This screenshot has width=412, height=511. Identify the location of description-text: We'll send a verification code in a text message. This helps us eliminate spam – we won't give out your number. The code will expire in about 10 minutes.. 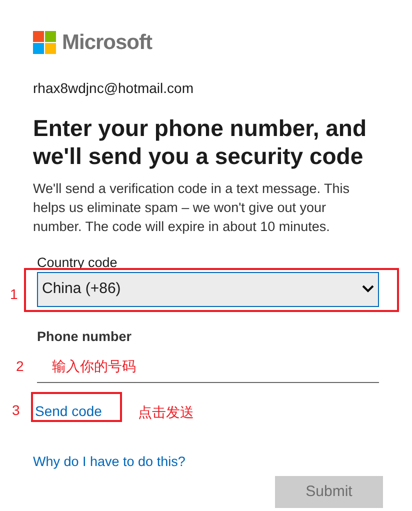
(191, 208).